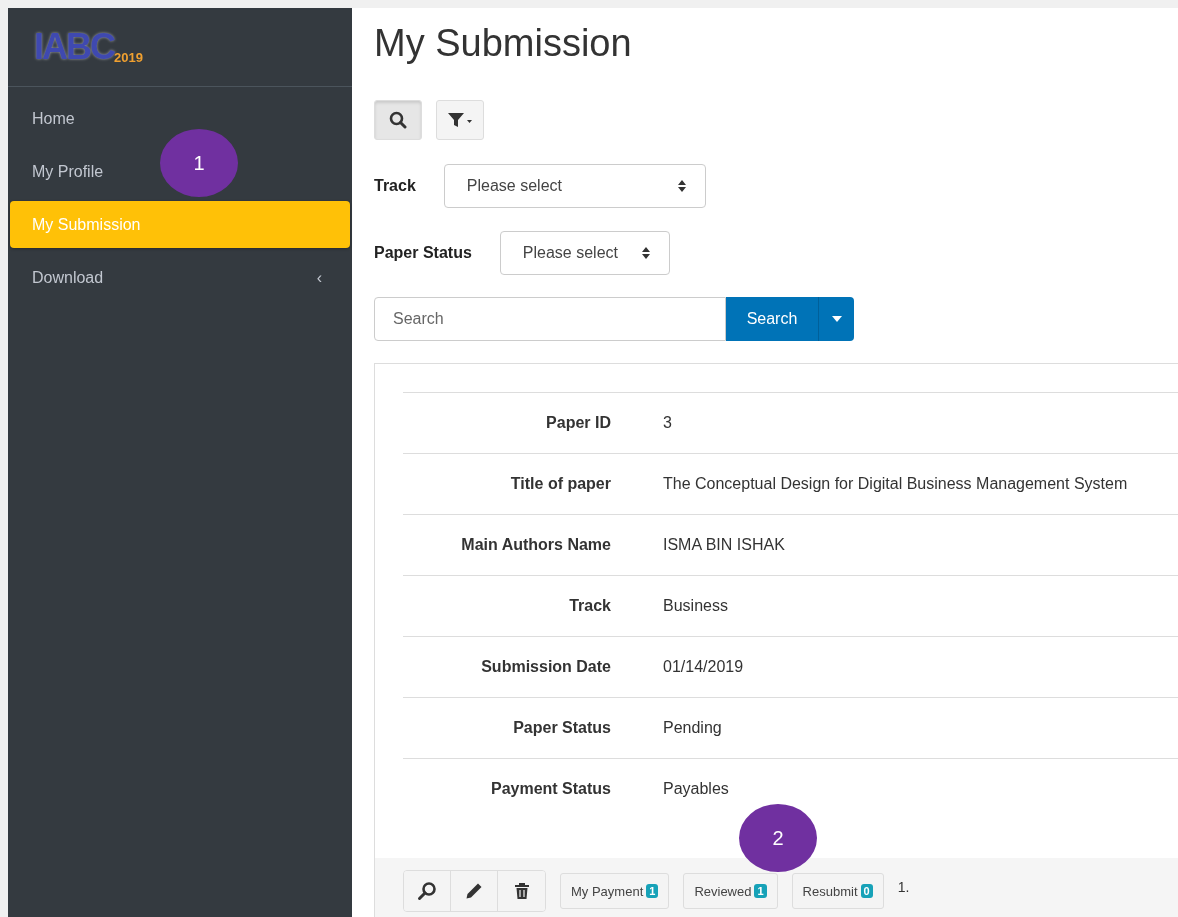 The image size is (1178, 917). Describe the element at coordinates (503, 44) in the screenshot. I see `page-title: My Submission` at that location.